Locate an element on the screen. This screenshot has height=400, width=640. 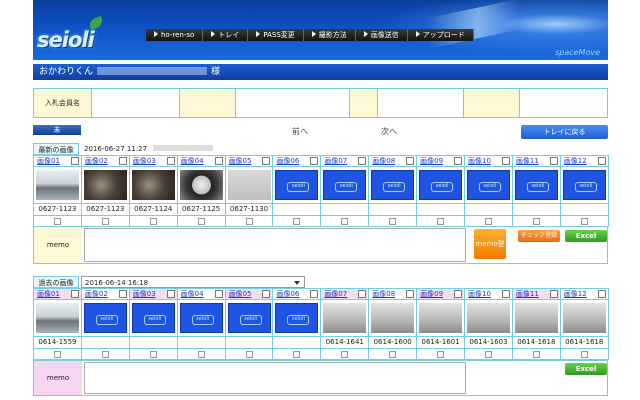
prev-link: 前へ is located at coordinates (300, 131).